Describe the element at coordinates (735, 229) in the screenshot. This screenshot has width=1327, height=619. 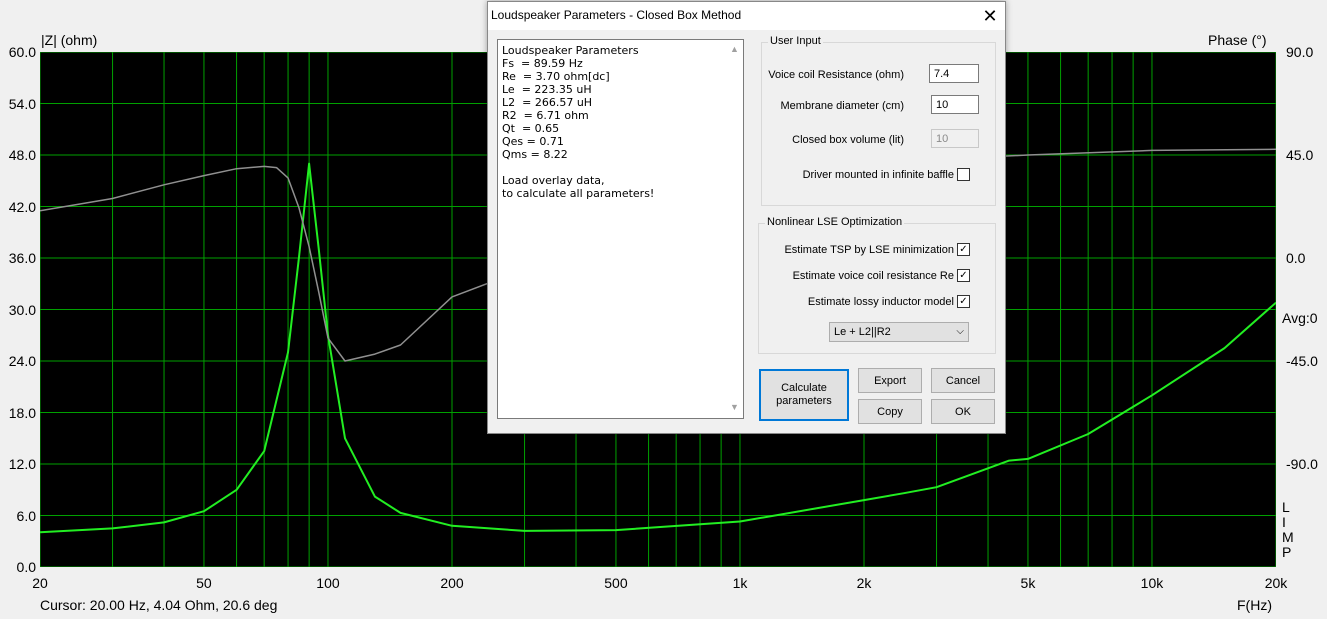
I see `results-scrollbar: ▲ ▼` at that location.